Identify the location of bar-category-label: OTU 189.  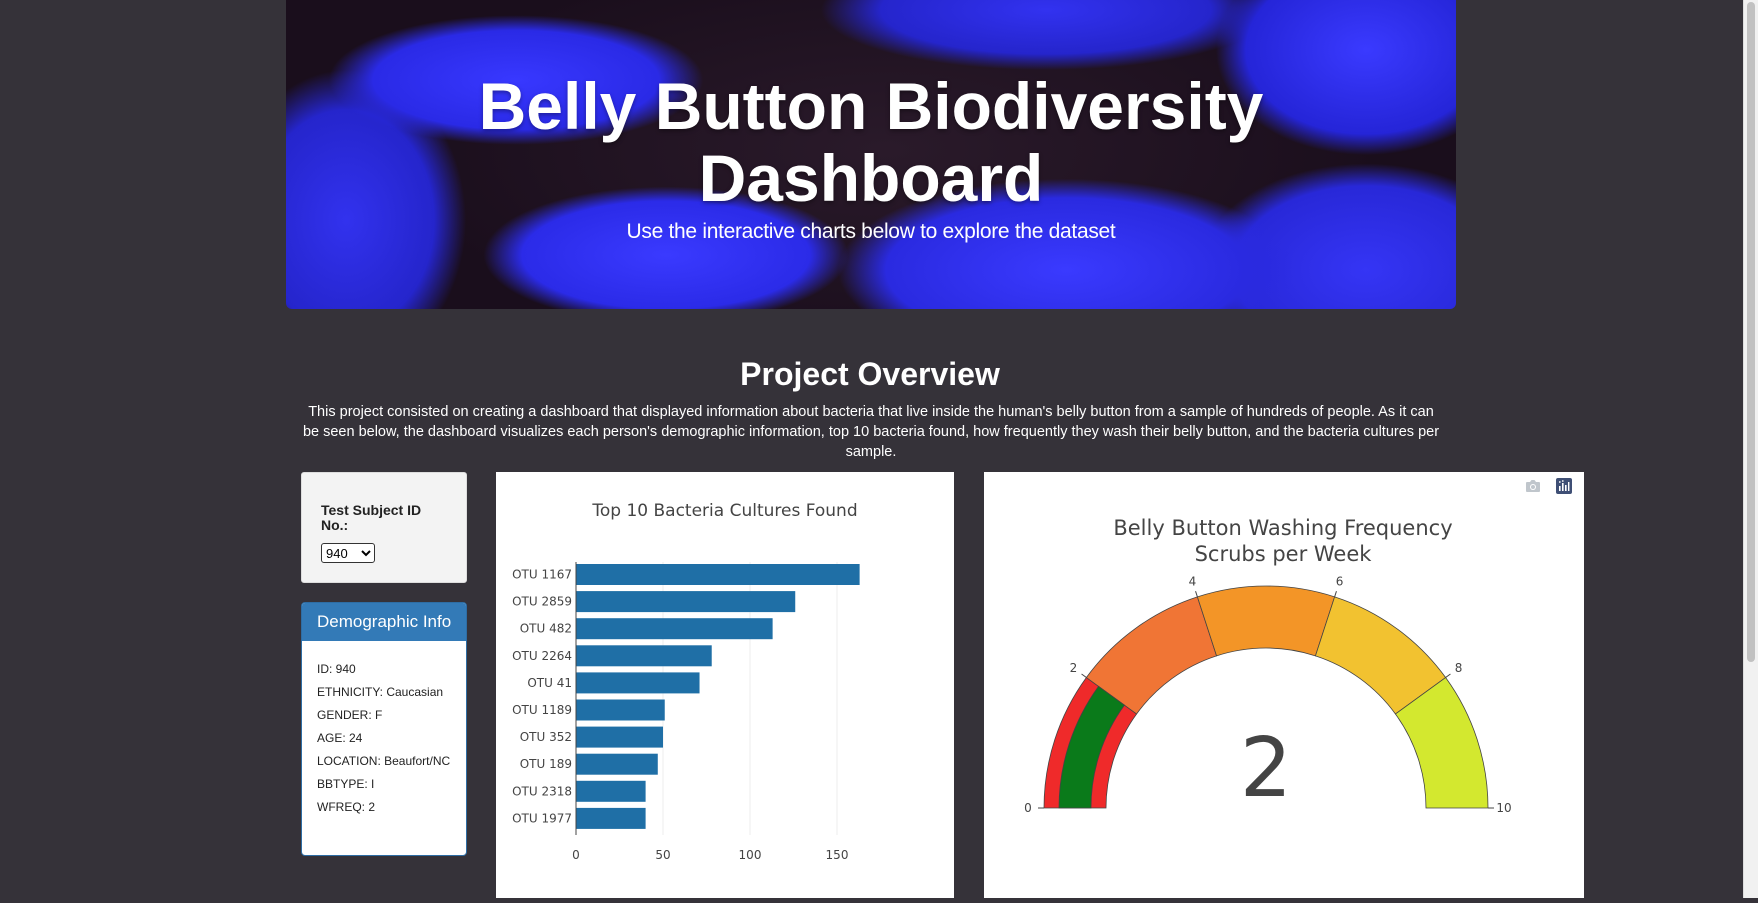
(546, 764).